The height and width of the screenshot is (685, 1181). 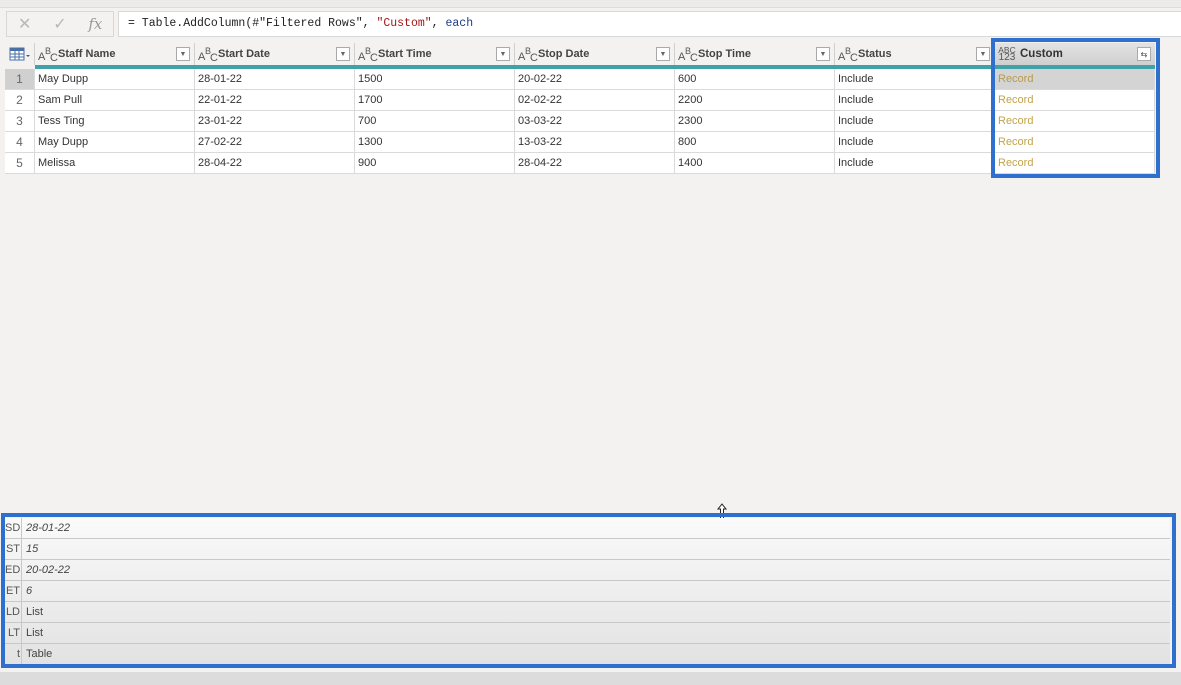 I want to click on top-strip, so click(x=590, y=4).